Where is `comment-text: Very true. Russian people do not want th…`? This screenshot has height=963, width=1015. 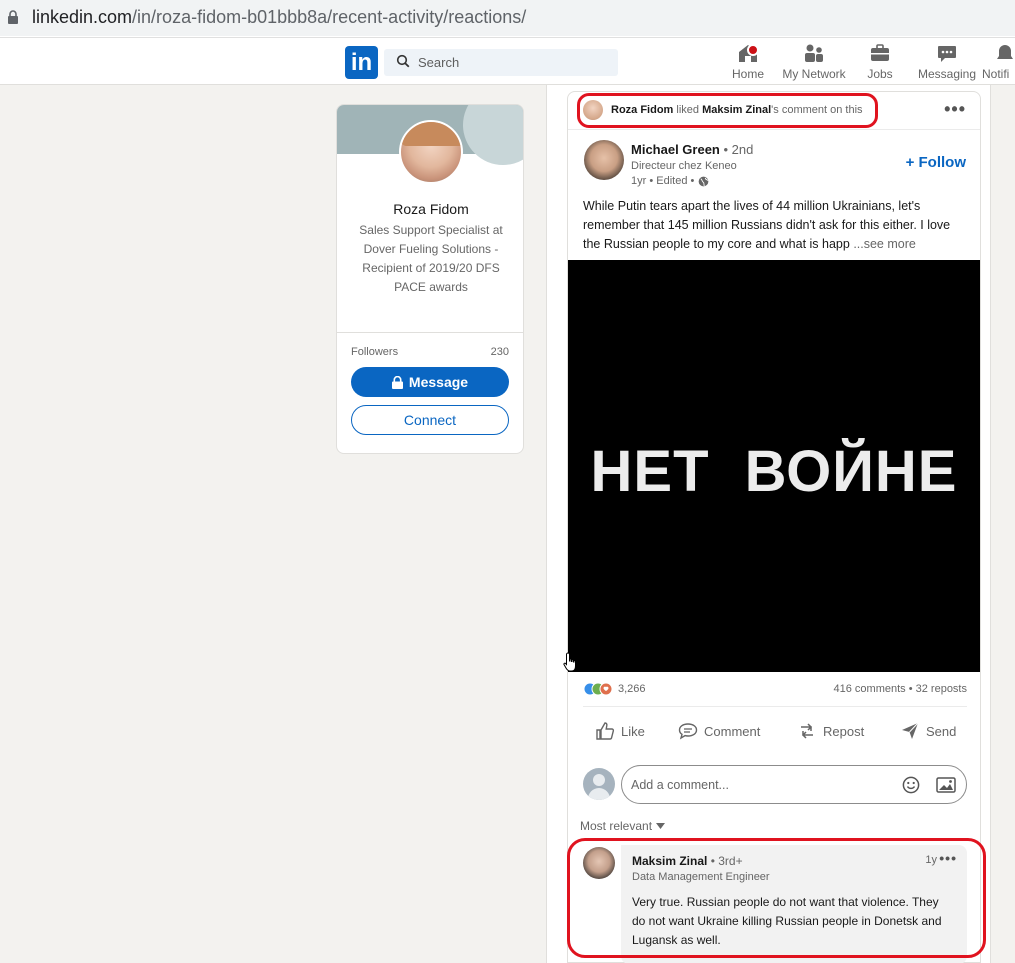 comment-text: Very true. Russian people do not want th… is located at coordinates (787, 921).